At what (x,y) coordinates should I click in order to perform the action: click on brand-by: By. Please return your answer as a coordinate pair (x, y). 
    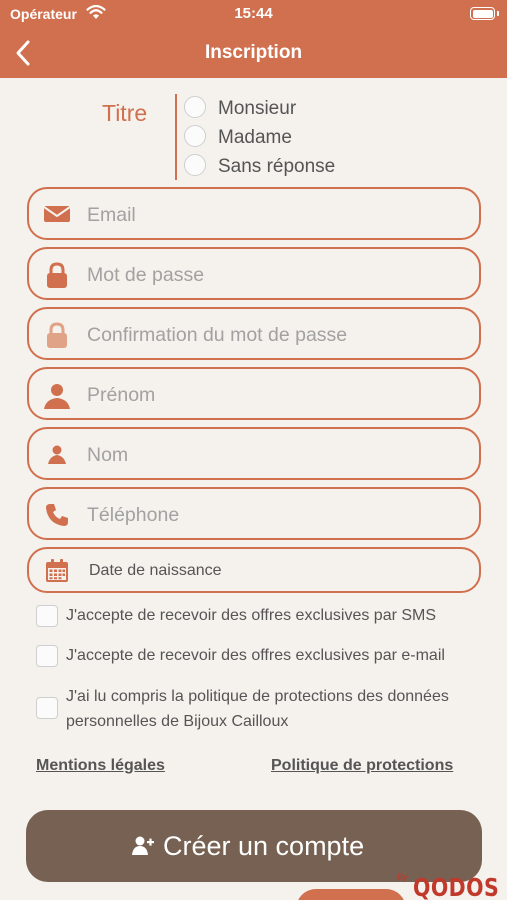
    Looking at the image, I should click on (402, 877).